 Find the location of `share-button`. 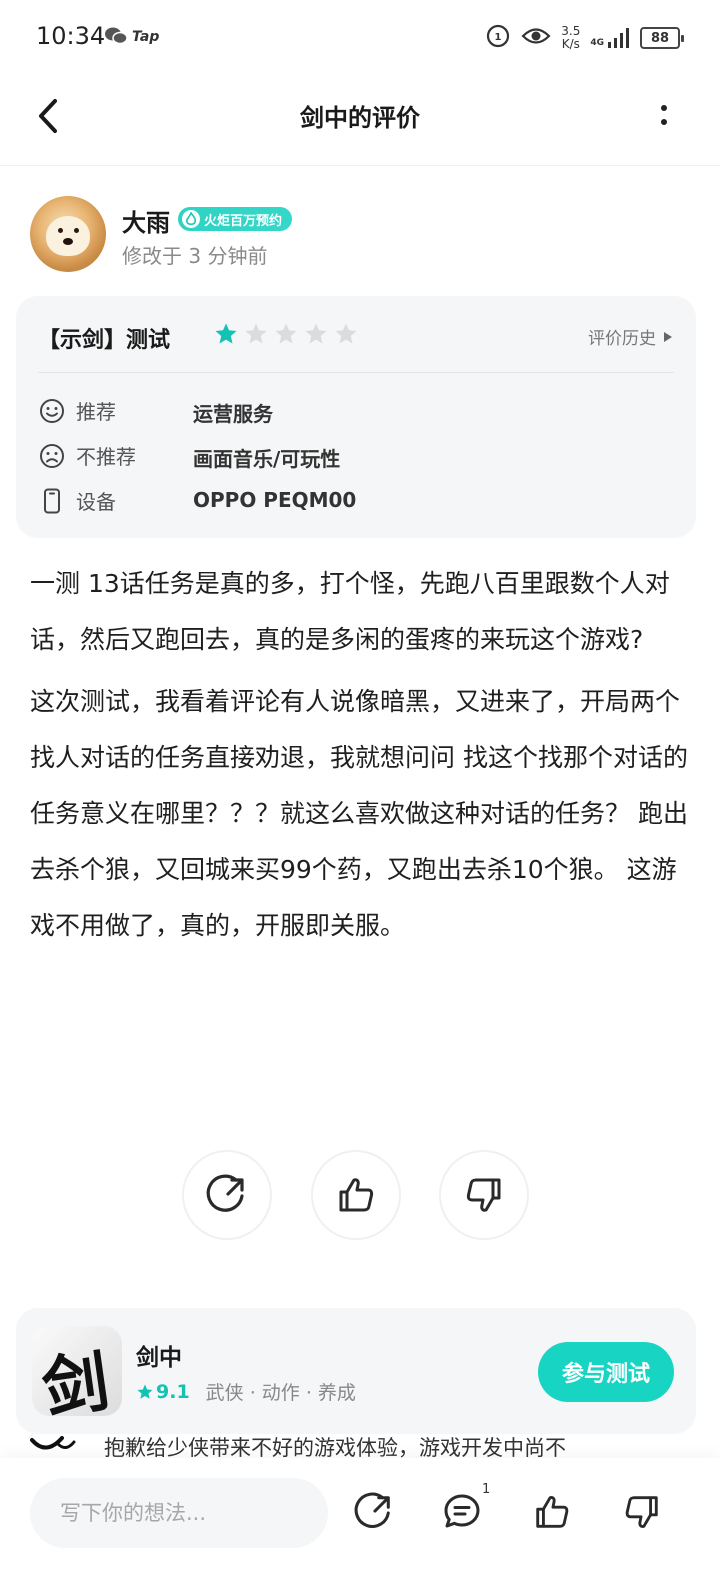

share-button is located at coordinates (227, 1195).